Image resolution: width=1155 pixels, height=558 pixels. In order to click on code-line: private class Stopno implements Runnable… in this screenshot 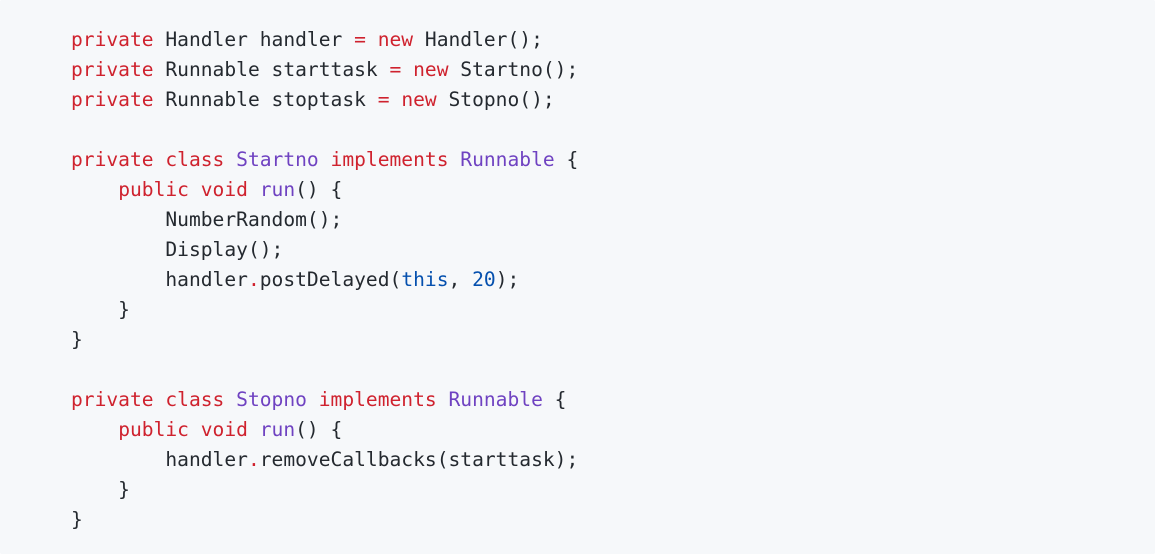, I will do `click(613, 400)`.